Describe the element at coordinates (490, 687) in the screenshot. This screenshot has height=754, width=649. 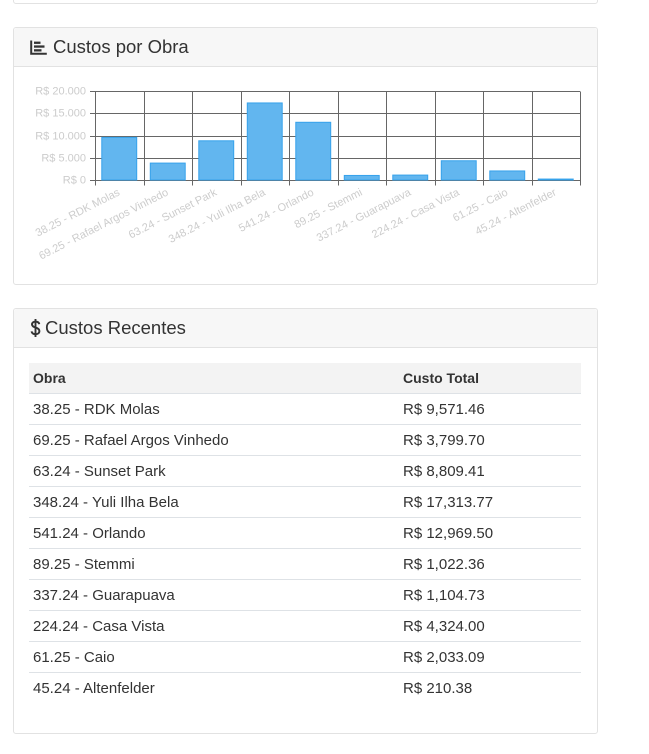
I see `cell-custo-total: R$ 210.38` at that location.